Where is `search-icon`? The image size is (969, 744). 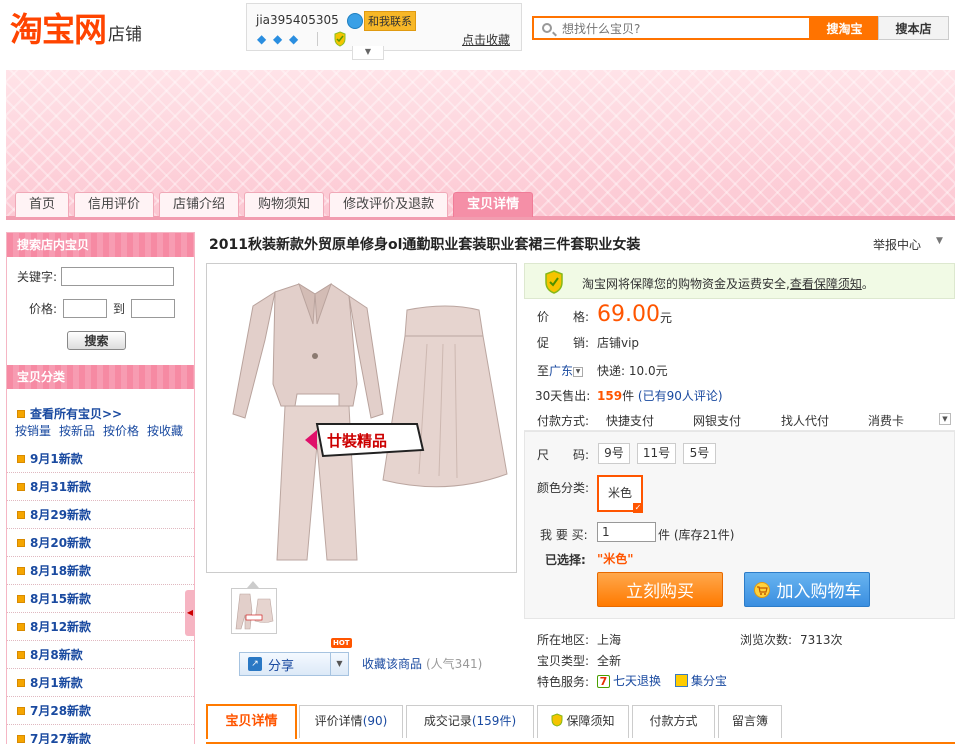 search-icon is located at coordinates (547, 28).